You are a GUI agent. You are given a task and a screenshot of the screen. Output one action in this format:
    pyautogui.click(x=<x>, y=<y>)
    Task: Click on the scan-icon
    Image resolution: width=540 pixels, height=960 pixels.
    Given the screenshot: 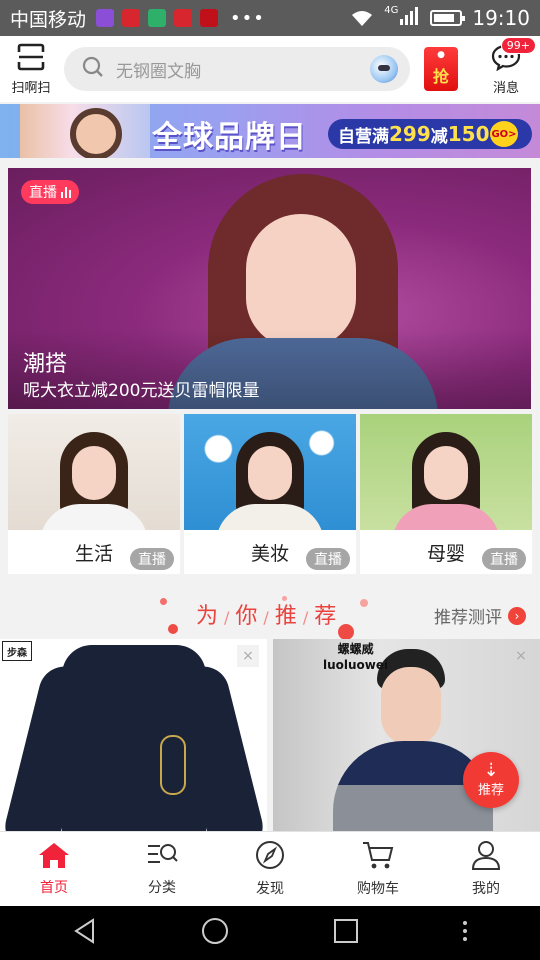 What is the action you would take?
    pyautogui.click(x=31, y=59)
    